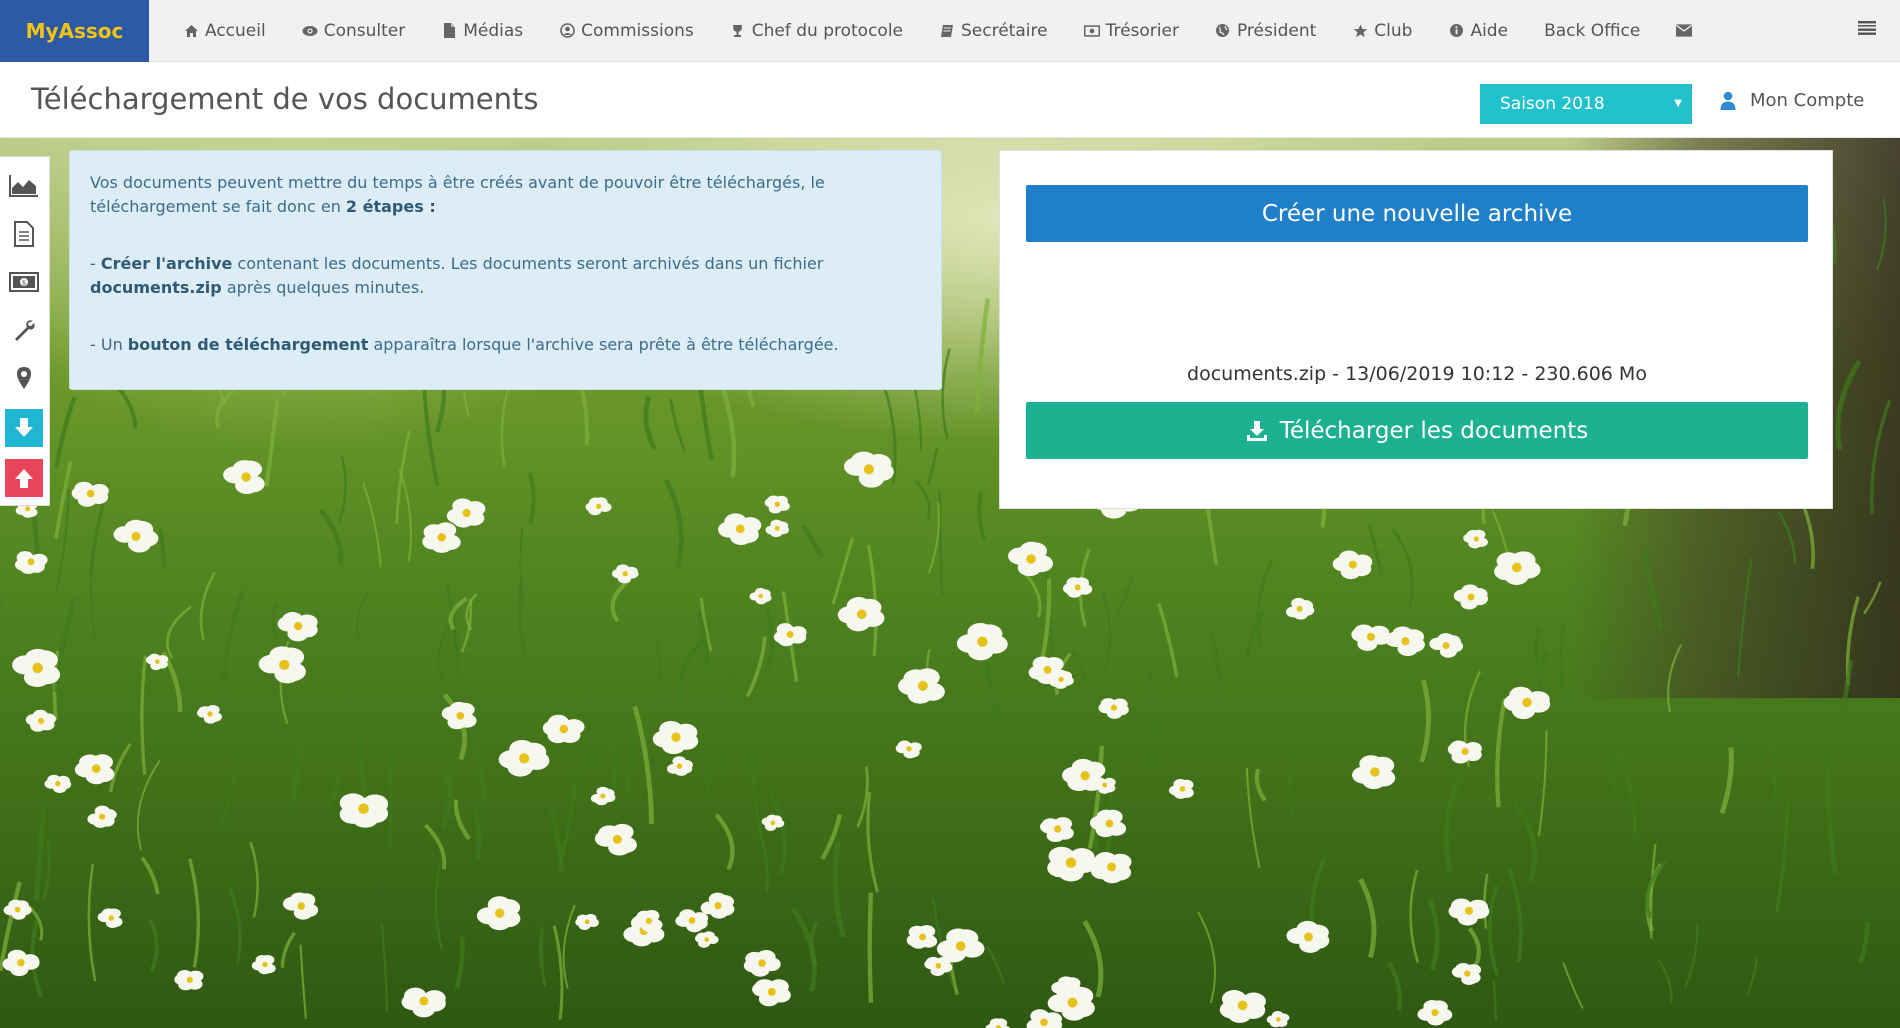 This screenshot has width=1900, height=1028. What do you see at coordinates (24, 478) in the screenshot?
I see `upload-arrow-icon` at bounding box center [24, 478].